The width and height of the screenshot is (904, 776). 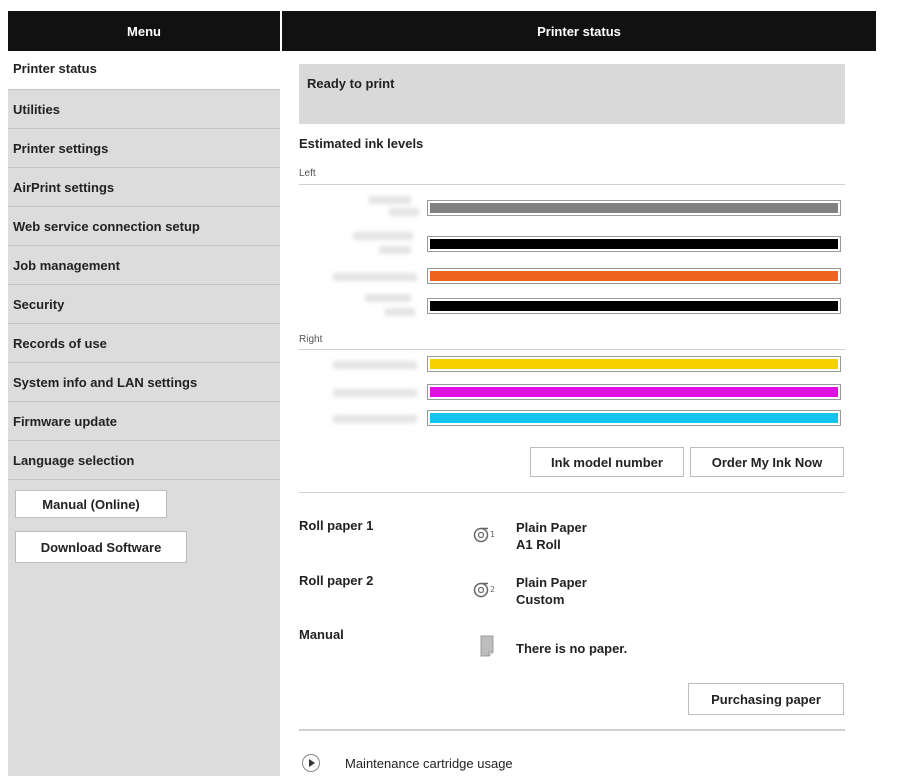 I want to click on sidebar-item-system-info: System info and LAN settings, so click(x=144, y=382).